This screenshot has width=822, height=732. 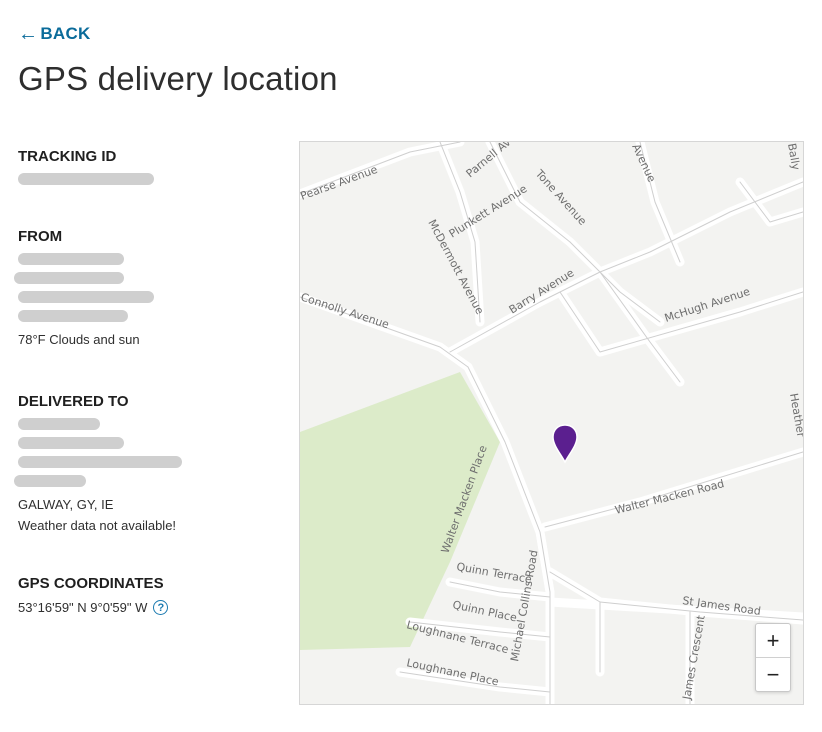 What do you see at coordinates (67, 156) in the screenshot?
I see `tracking-label: TRACKING ID` at bounding box center [67, 156].